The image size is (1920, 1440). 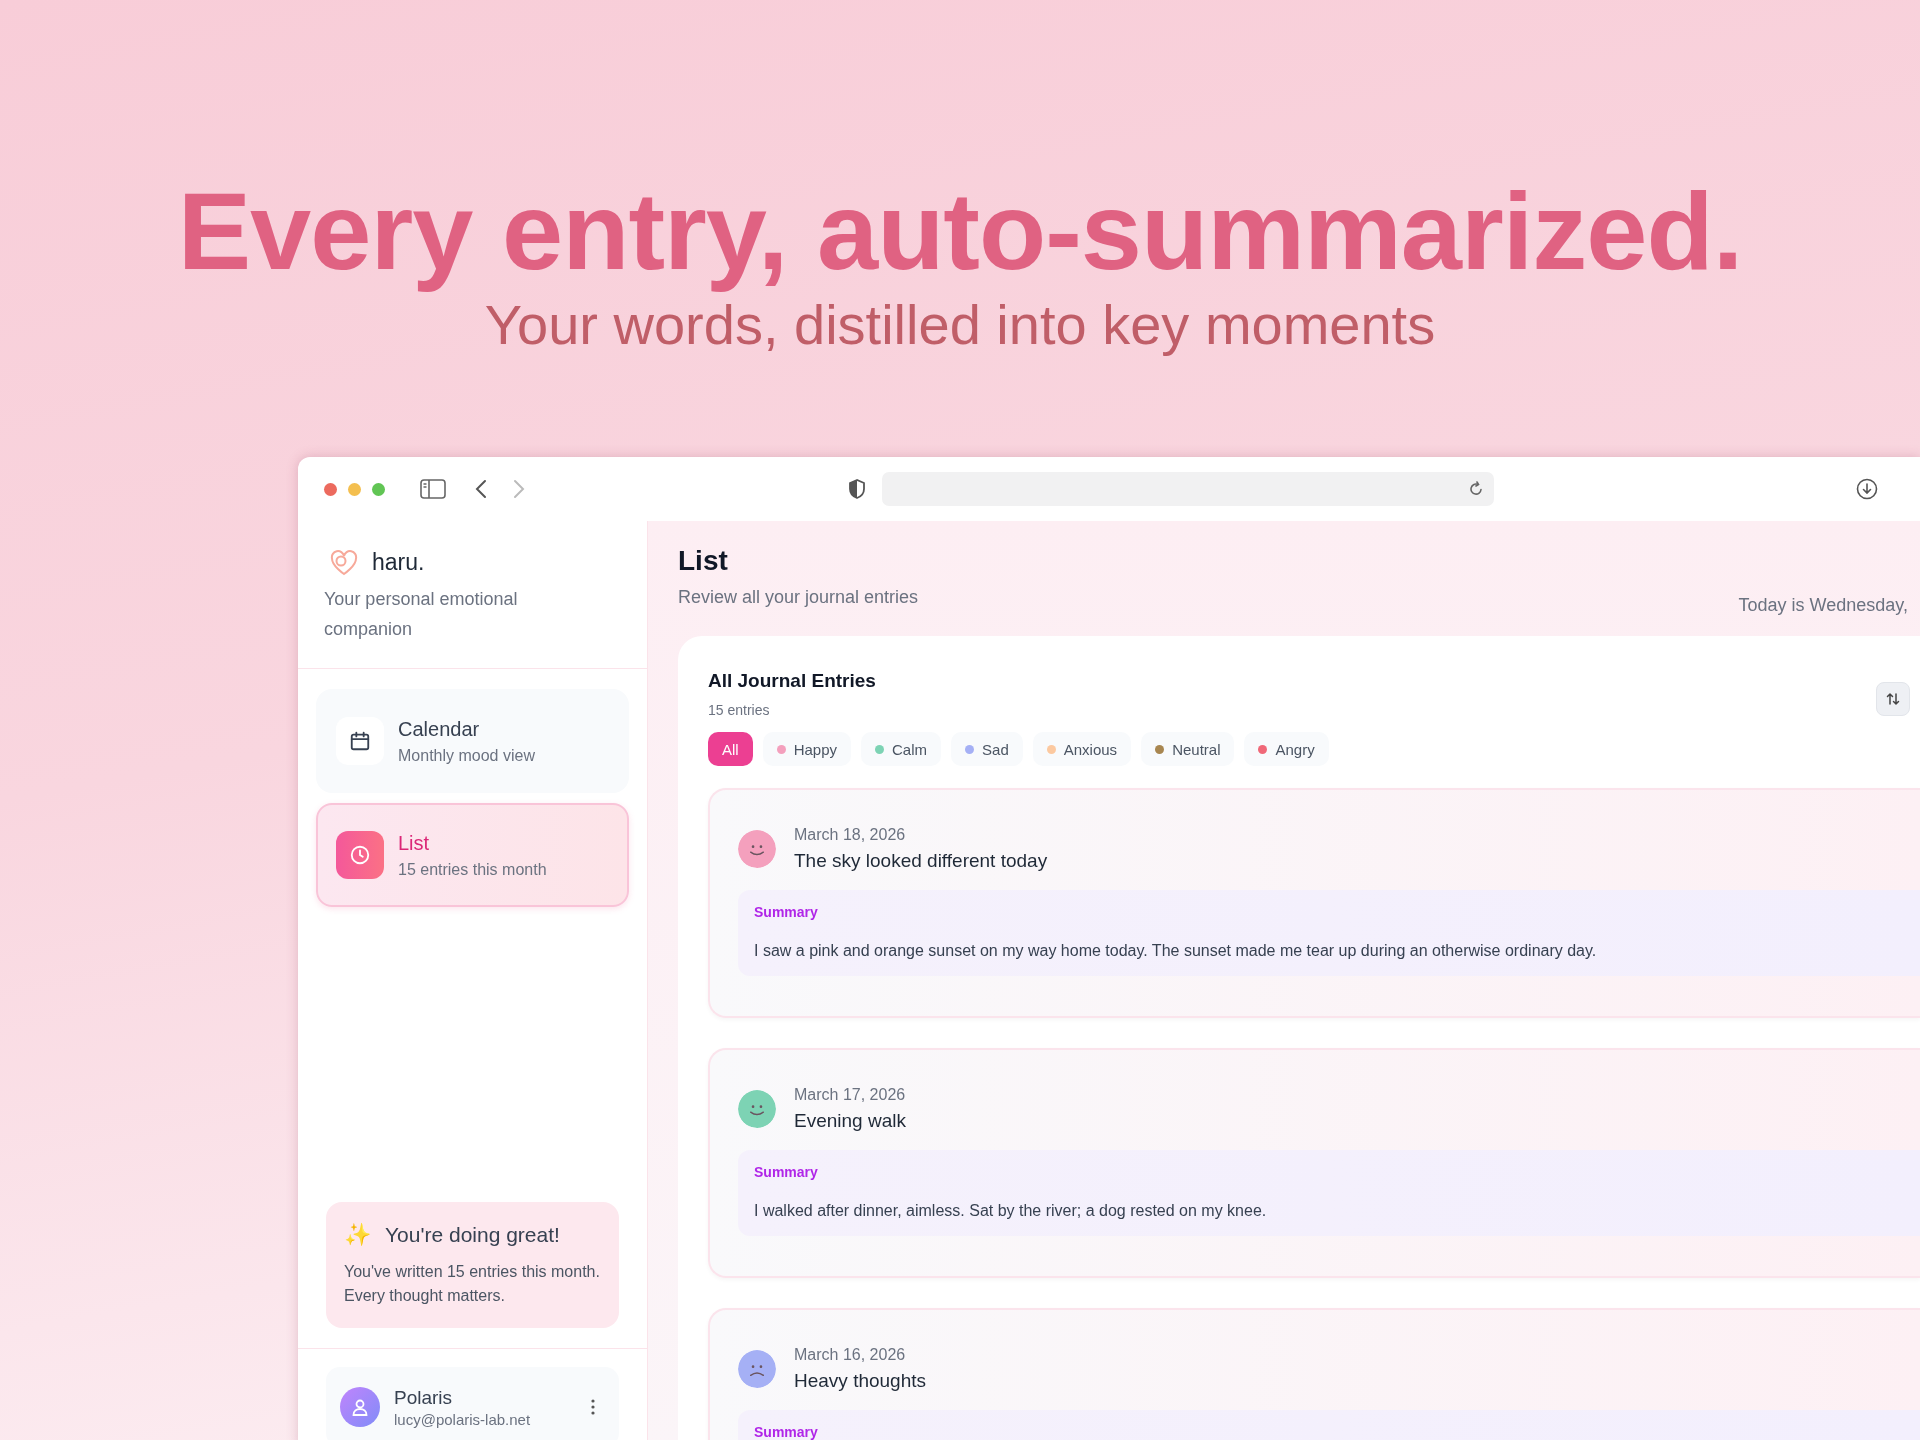 What do you see at coordinates (850, 835) in the screenshot?
I see `entry-date: March 18, 2026` at bounding box center [850, 835].